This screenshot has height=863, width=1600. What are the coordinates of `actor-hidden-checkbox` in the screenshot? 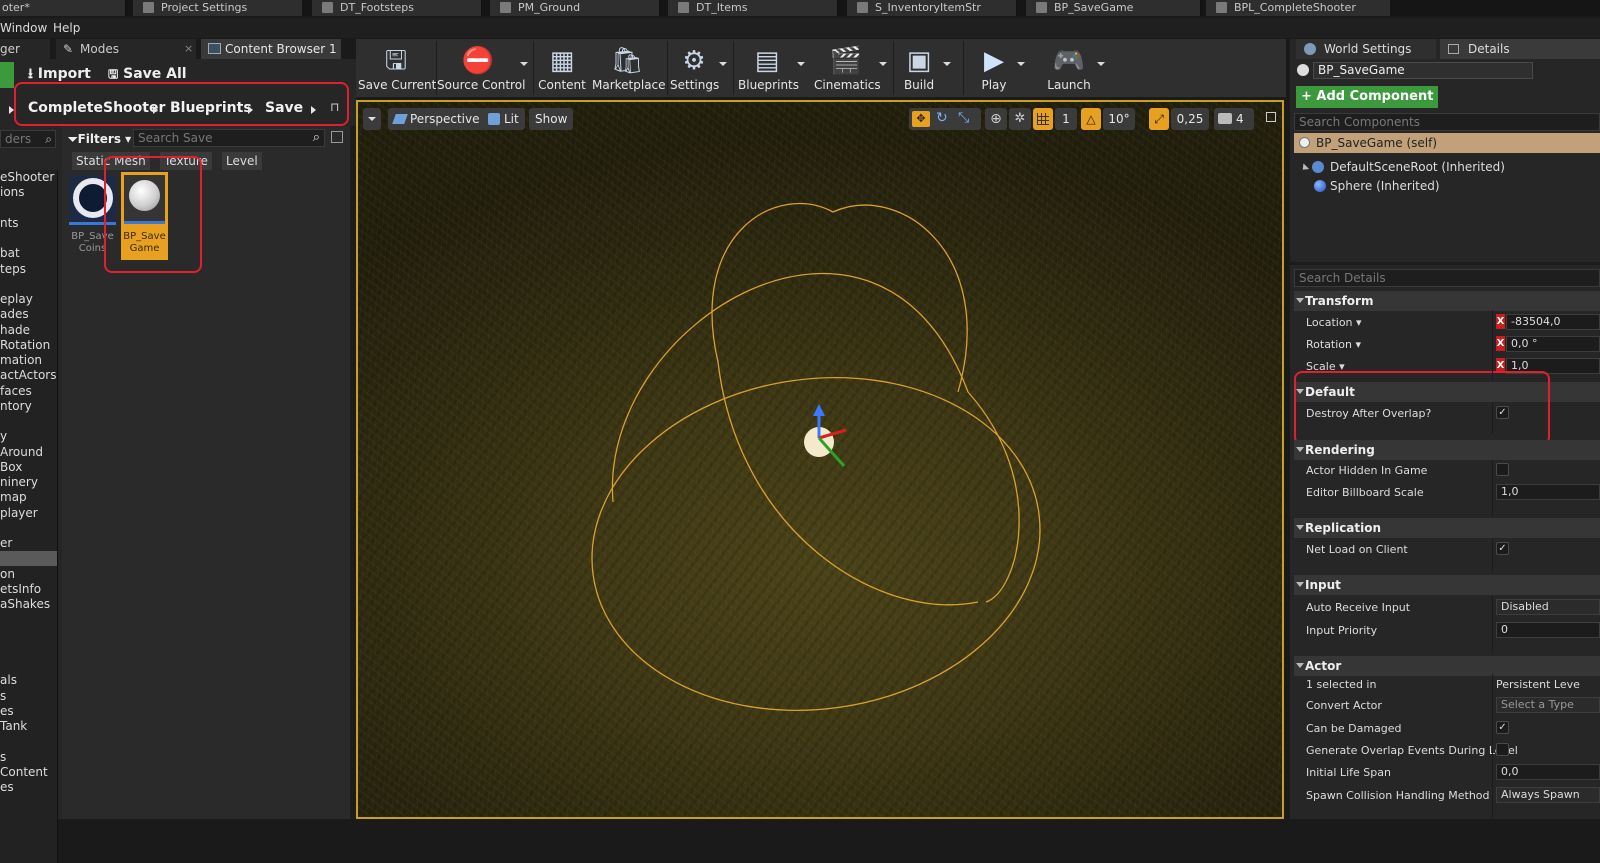 It's located at (1502, 469).